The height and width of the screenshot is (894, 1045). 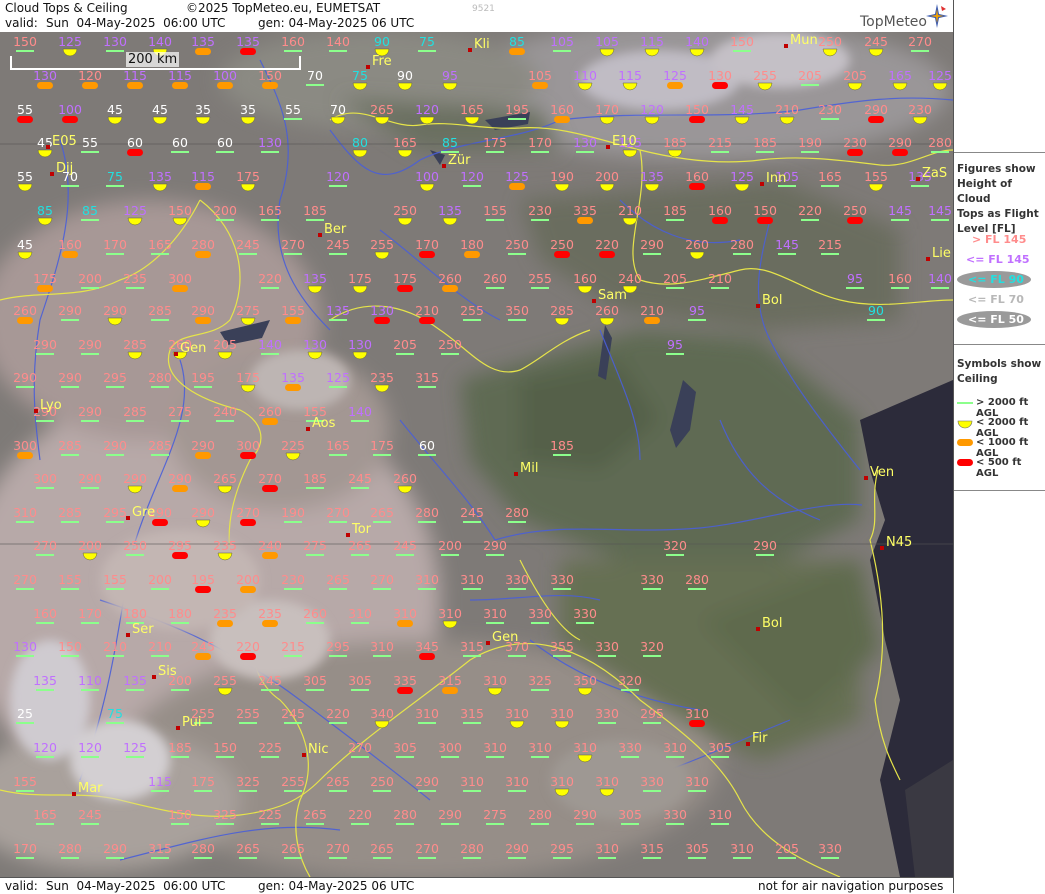 I want to click on cloud-top-value: 215, so click(x=830, y=244).